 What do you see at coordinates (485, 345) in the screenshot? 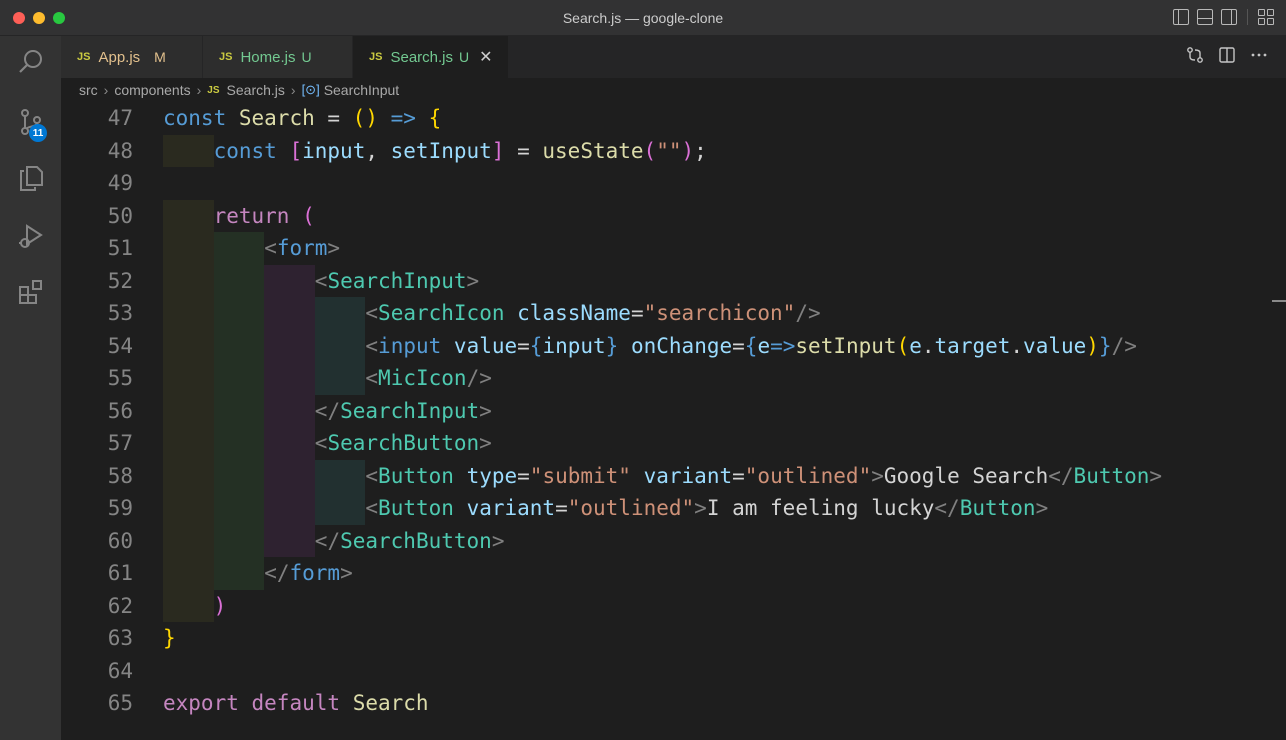
I see `code-token: value` at bounding box center [485, 345].